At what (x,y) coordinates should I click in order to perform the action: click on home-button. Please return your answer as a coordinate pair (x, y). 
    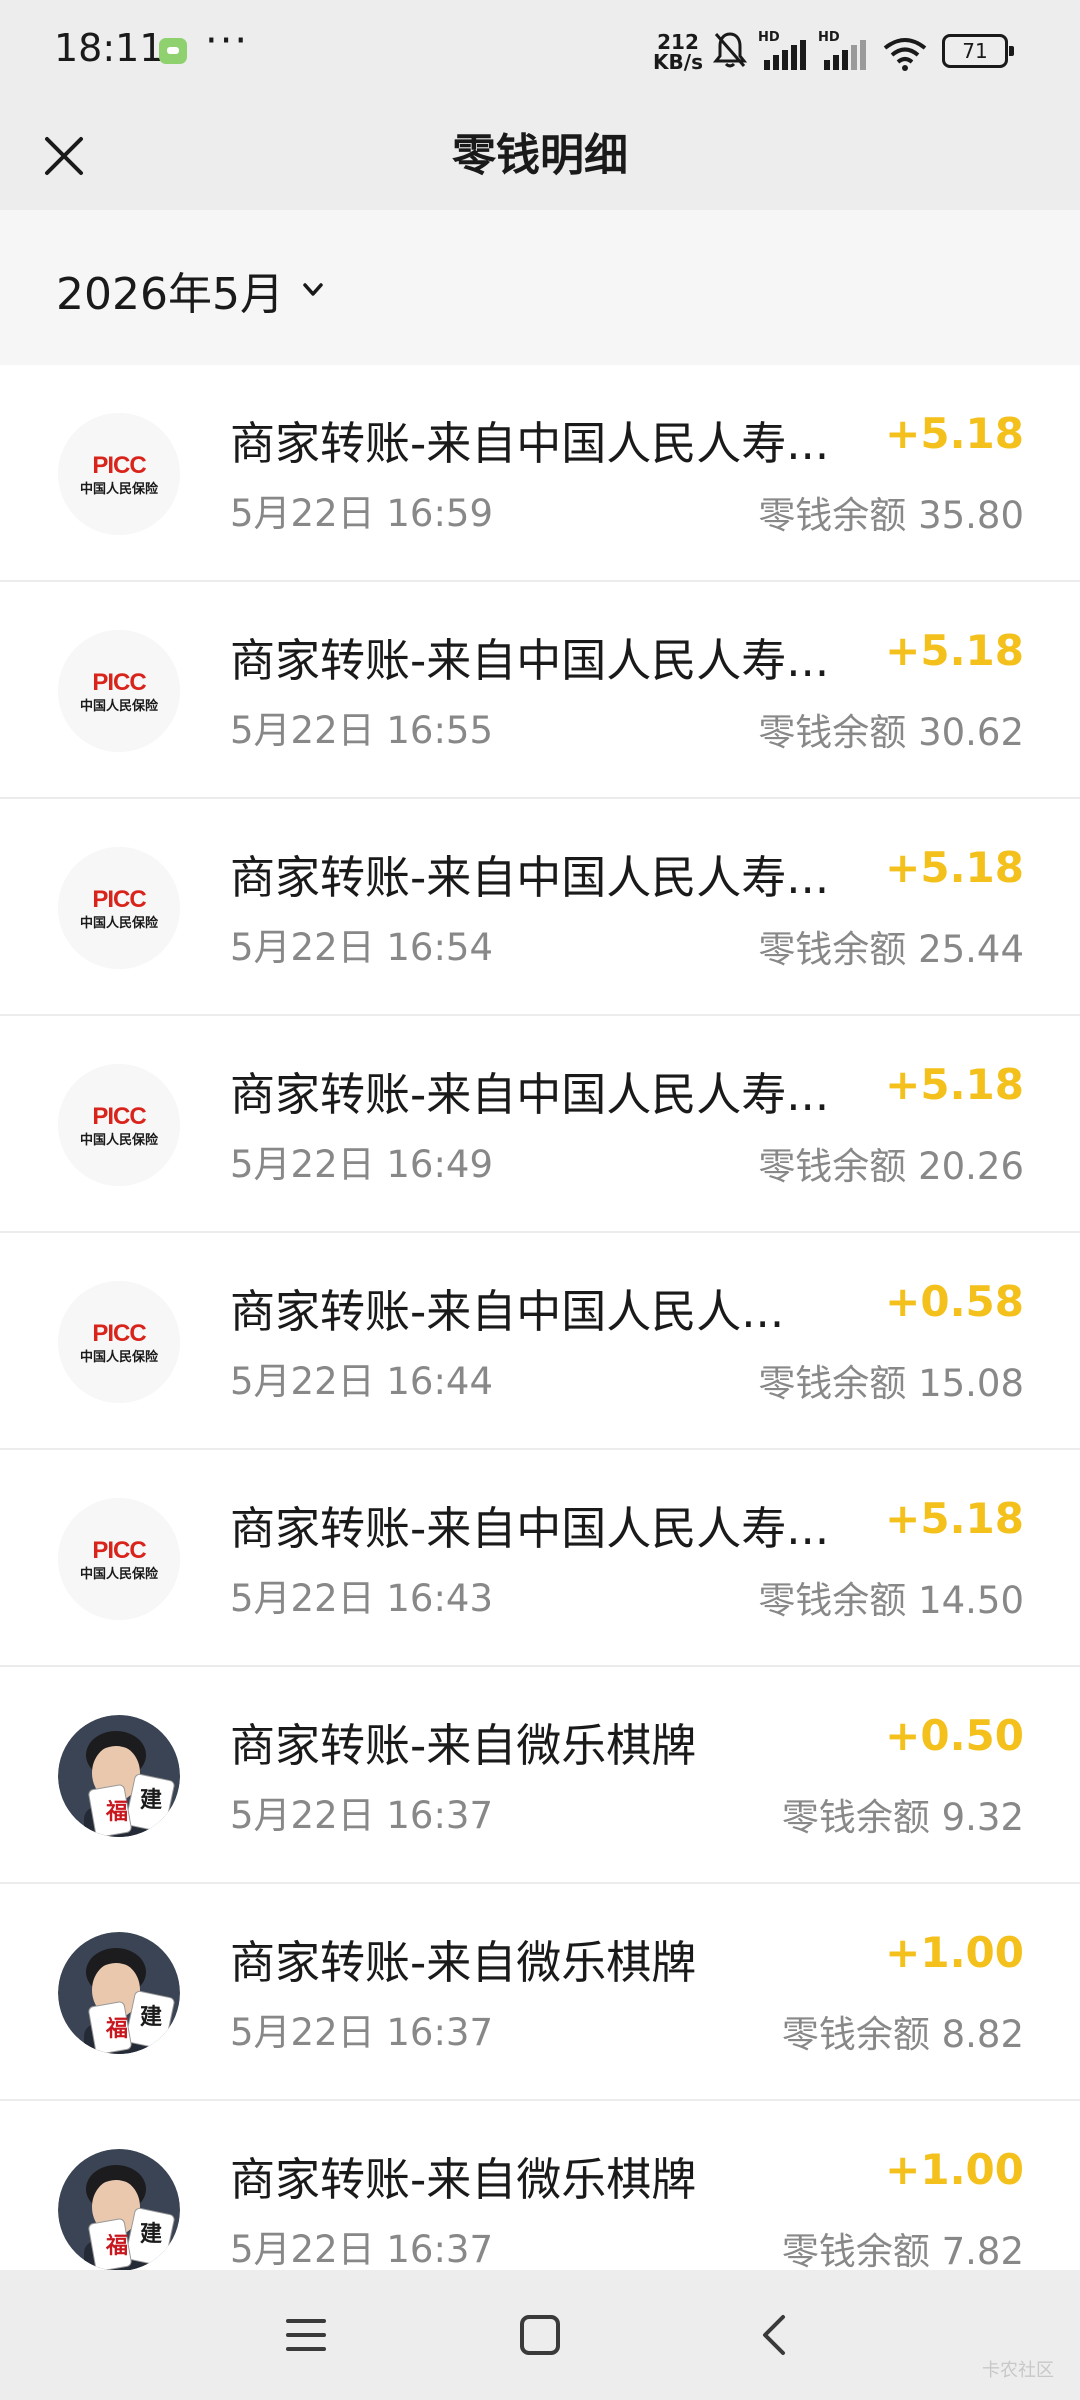
    Looking at the image, I should click on (540, 2335).